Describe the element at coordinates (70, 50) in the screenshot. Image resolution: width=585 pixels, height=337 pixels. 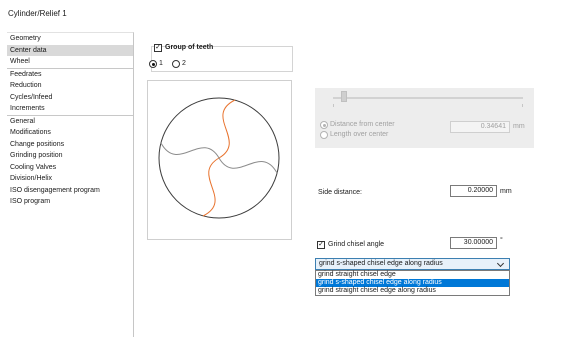
I see `sidebar-item-center-data: Center data` at that location.